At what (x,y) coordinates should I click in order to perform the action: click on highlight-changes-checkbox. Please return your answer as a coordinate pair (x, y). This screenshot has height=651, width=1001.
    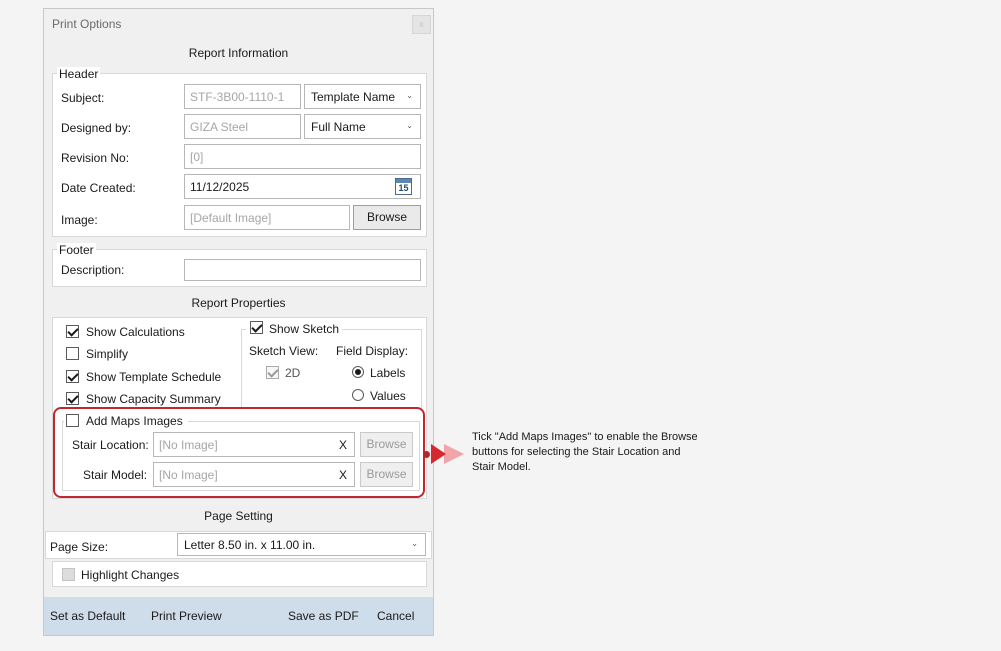
    Looking at the image, I should click on (68, 574).